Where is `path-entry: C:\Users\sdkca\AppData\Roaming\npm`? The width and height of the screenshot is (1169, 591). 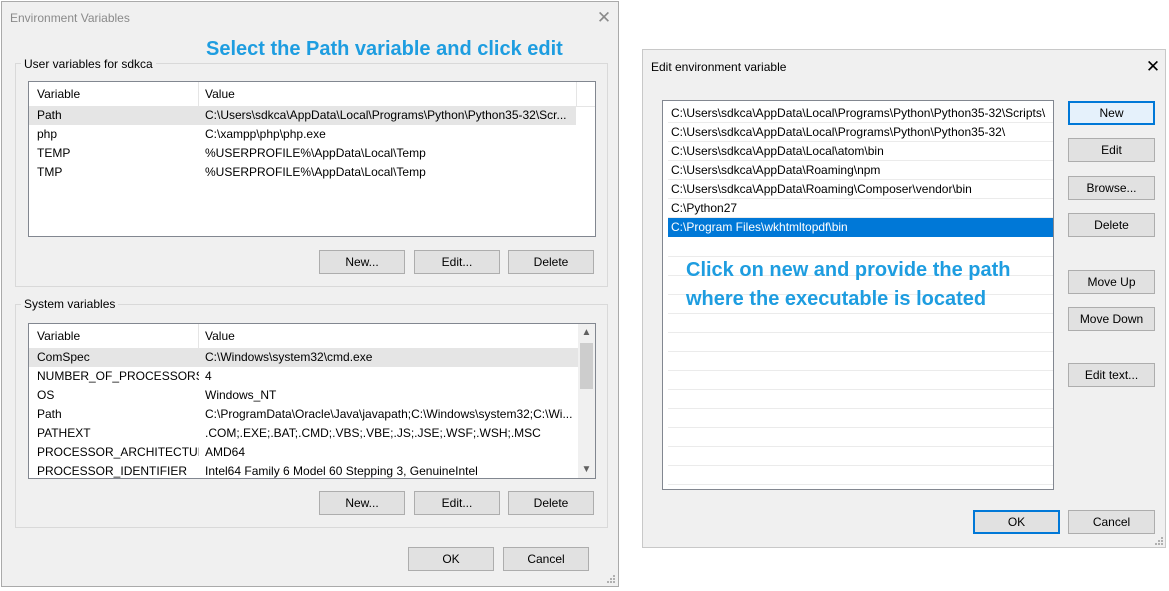 path-entry: C:\Users\sdkca\AppData\Roaming\npm is located at coordinates (860, 170).